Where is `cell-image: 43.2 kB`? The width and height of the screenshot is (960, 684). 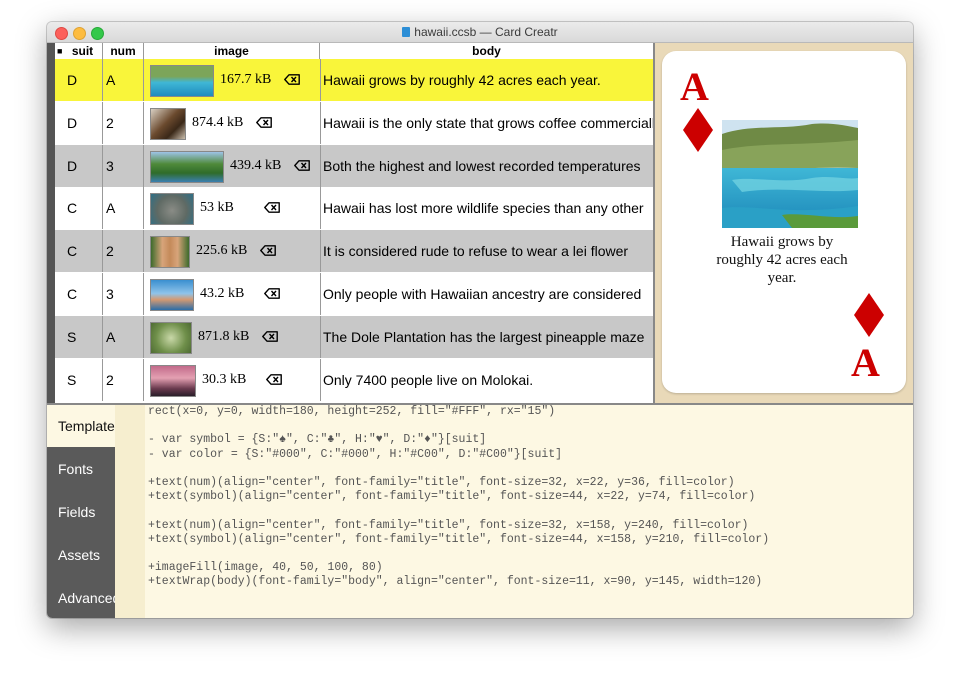 cell-image: 43.2 kB is located at coordinates (232, 294).